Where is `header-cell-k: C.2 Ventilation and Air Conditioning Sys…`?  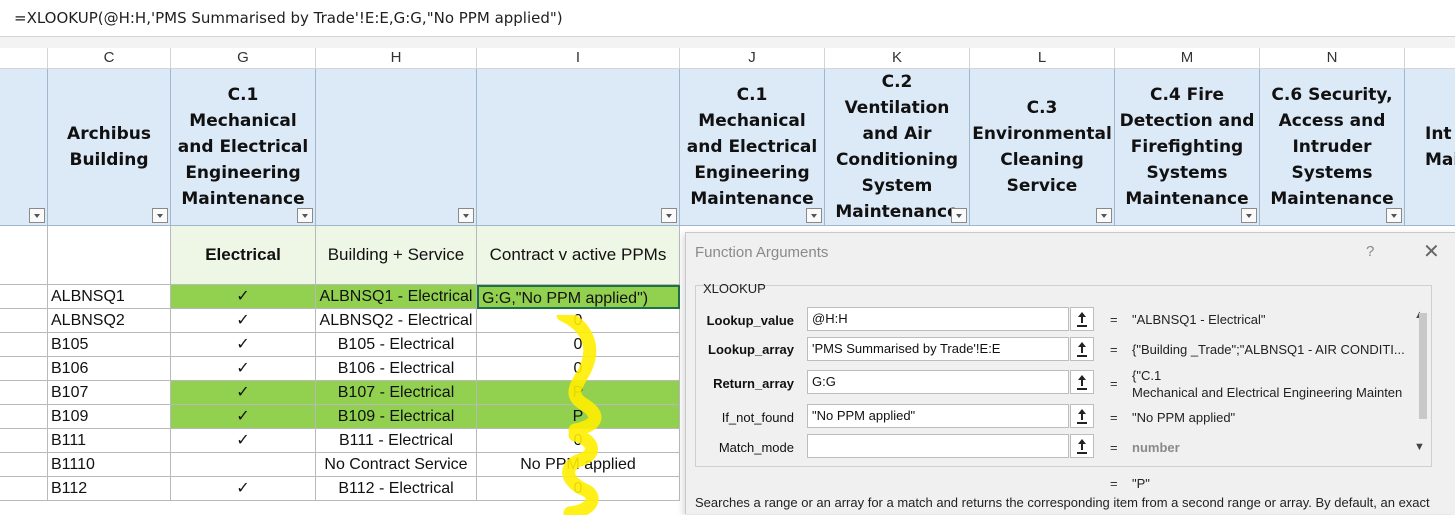 header-cell-k: C.2 Ventilation and Air Conditioning Sys… is located at coordinates (897, 147).